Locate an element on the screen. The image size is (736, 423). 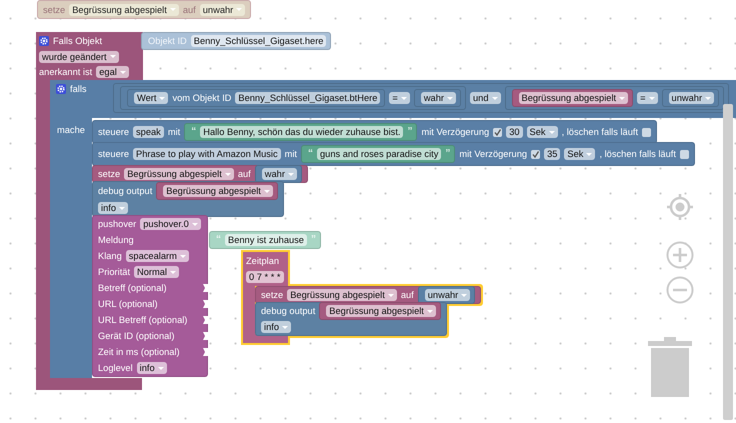
control-block: steuere speak mit “ Hallo Benny, schön das du wieder zuhause bist. ” mit Verzögerung 30 Sek , löschen falls läuft is located at coordinates (375, 132).